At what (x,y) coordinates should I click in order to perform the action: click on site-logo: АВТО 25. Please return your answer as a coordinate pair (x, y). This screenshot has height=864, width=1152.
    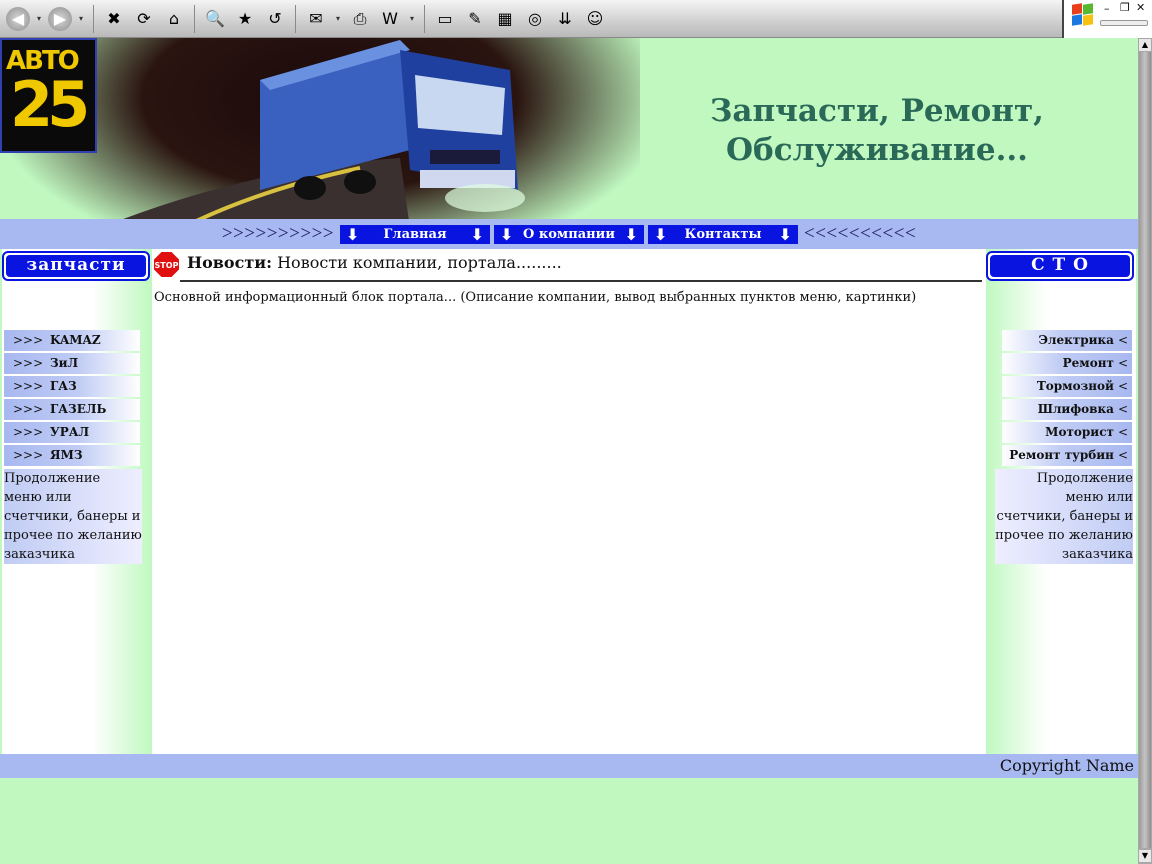
    Looking at the image, I should click on (48, 95).